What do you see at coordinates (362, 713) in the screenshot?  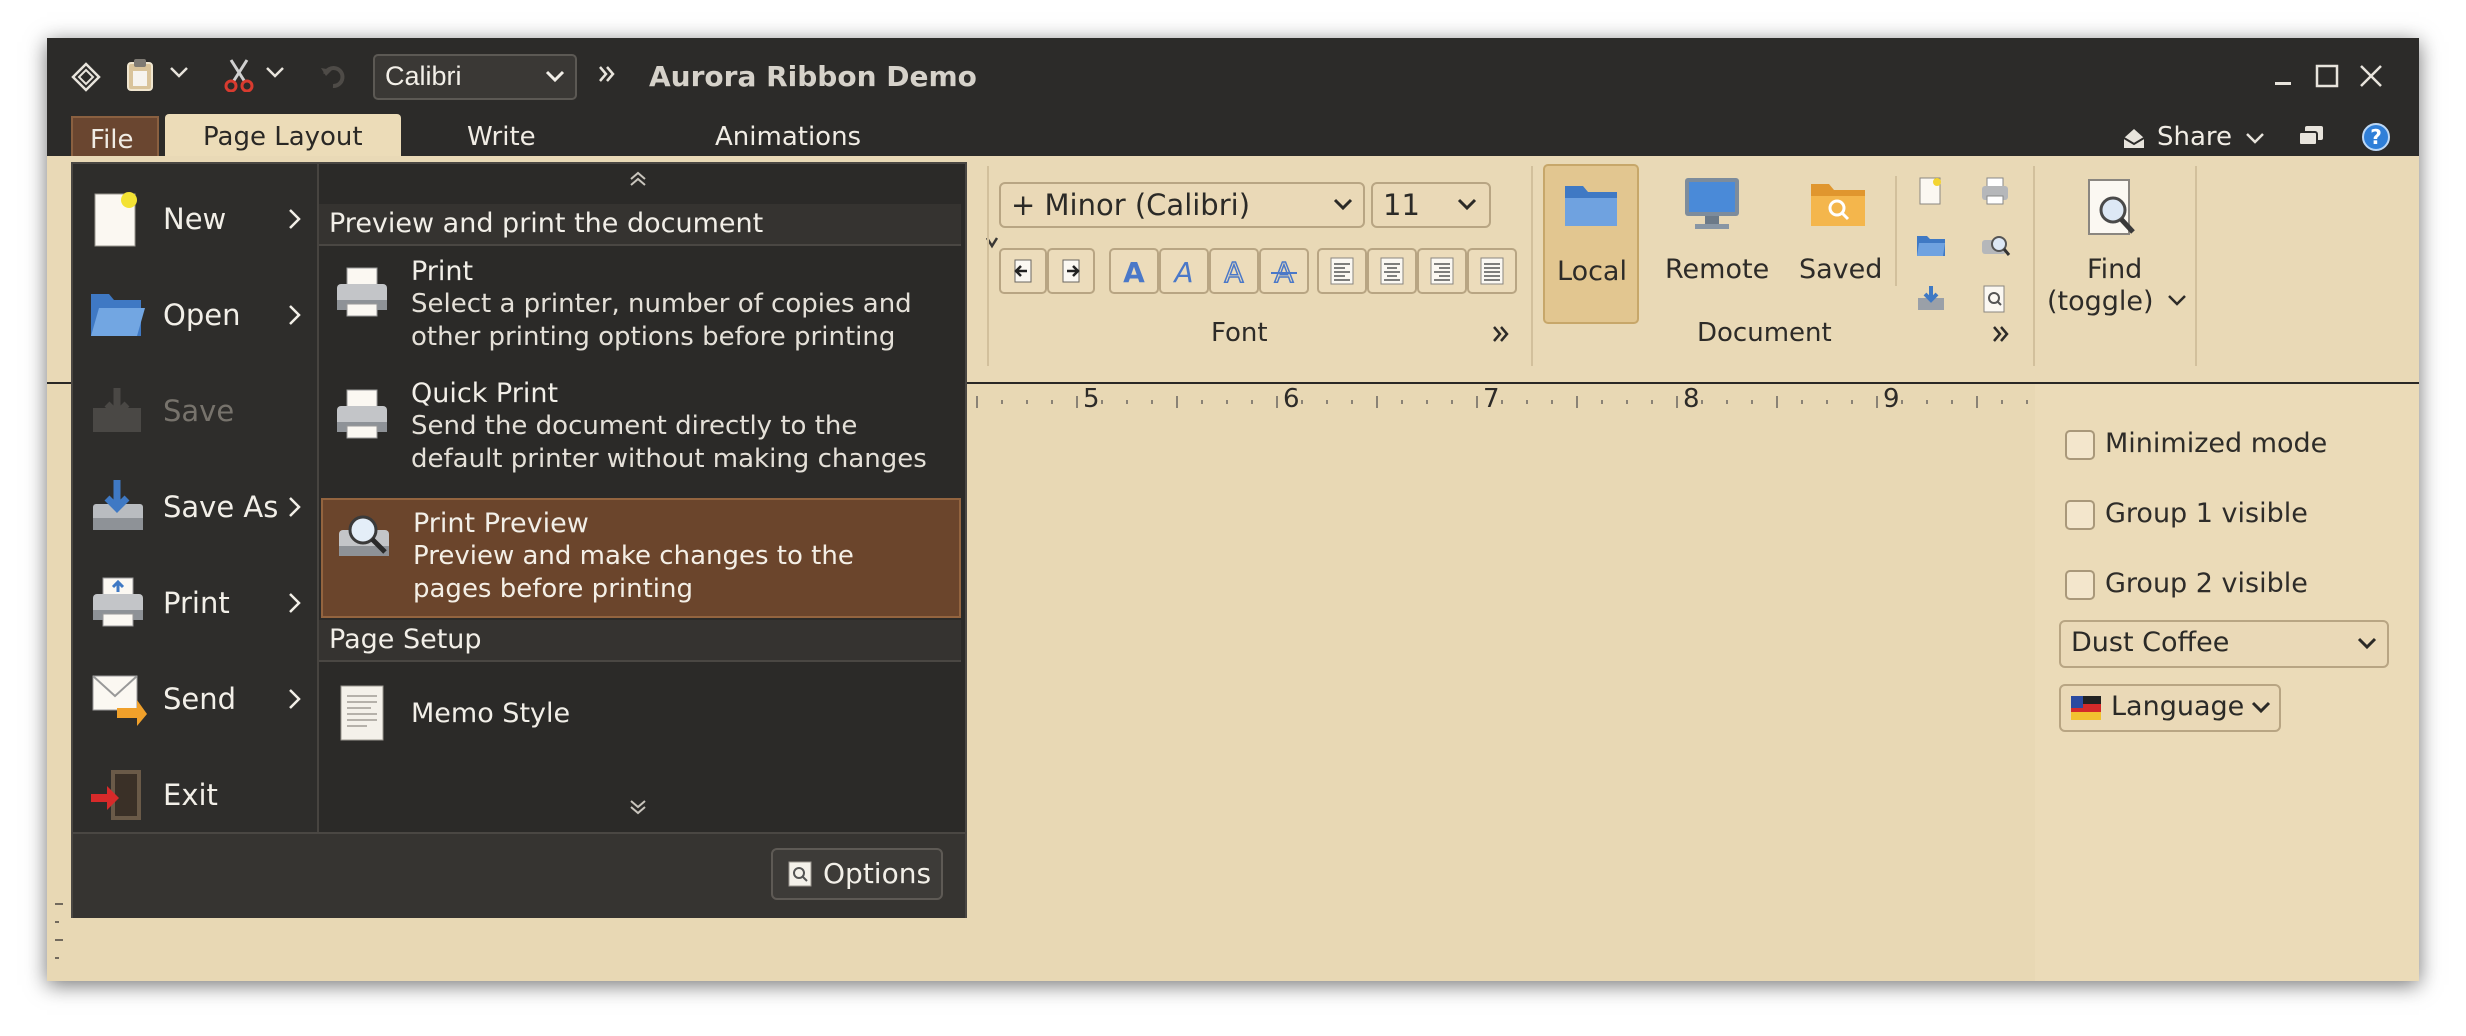 I see `memo-icon` at bounding box center [362, 713].